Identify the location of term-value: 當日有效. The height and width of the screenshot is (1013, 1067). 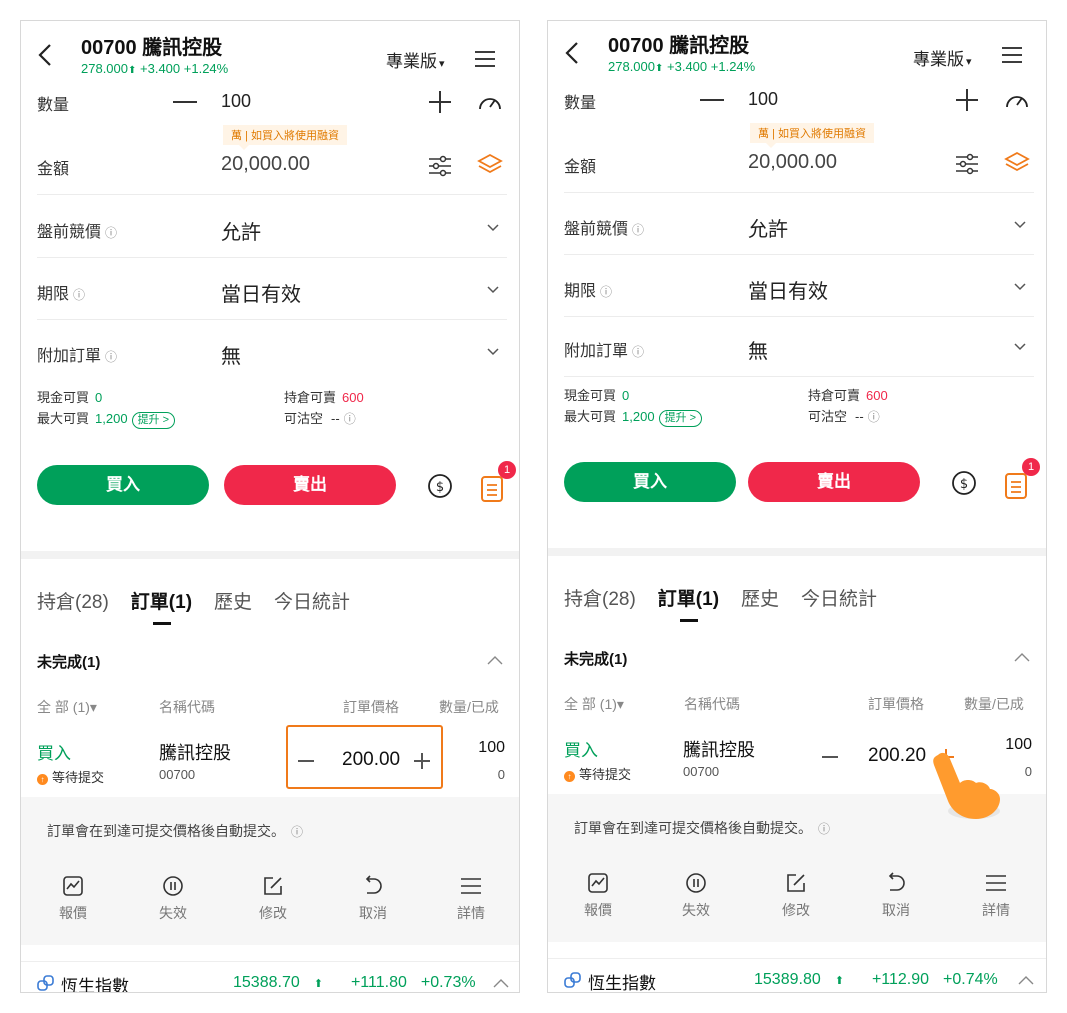
(261, 295).